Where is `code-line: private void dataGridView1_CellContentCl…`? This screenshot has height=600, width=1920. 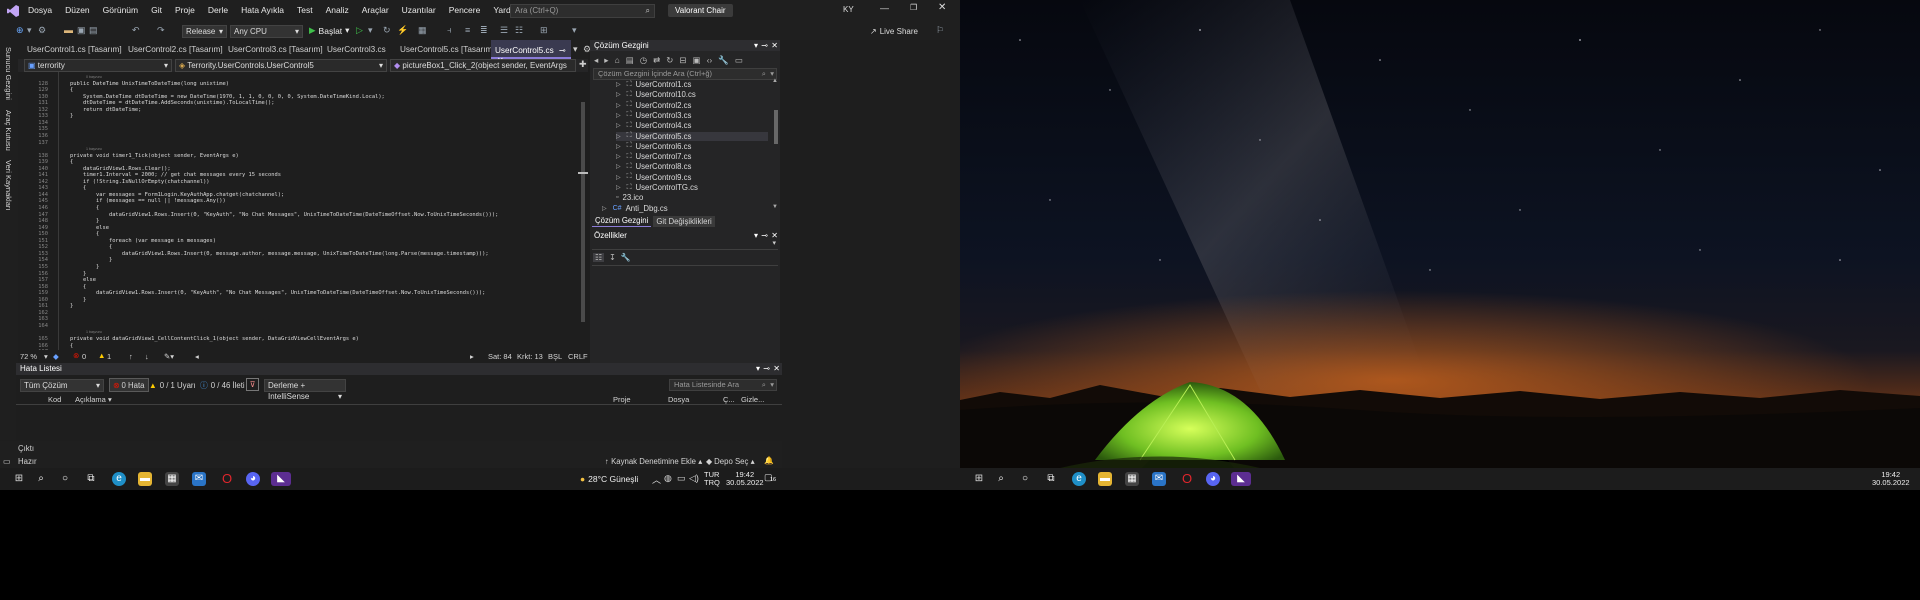 code-line: private void dataGridView1_CellContentCl… is located at coordinates (214, 339).